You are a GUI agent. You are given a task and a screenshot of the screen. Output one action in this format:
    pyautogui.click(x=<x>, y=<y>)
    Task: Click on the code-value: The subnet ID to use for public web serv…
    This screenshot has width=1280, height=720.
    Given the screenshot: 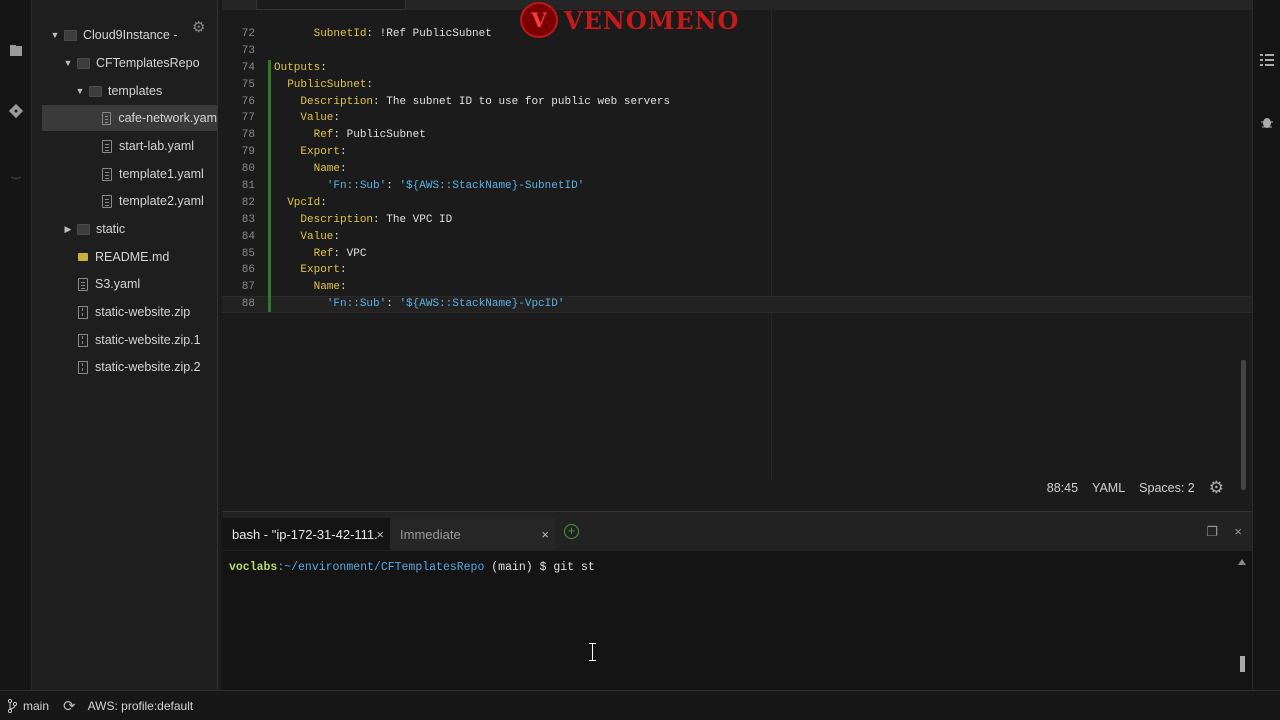 What is the action you would take?
    pyautogui.click(x=525, y=101)
    